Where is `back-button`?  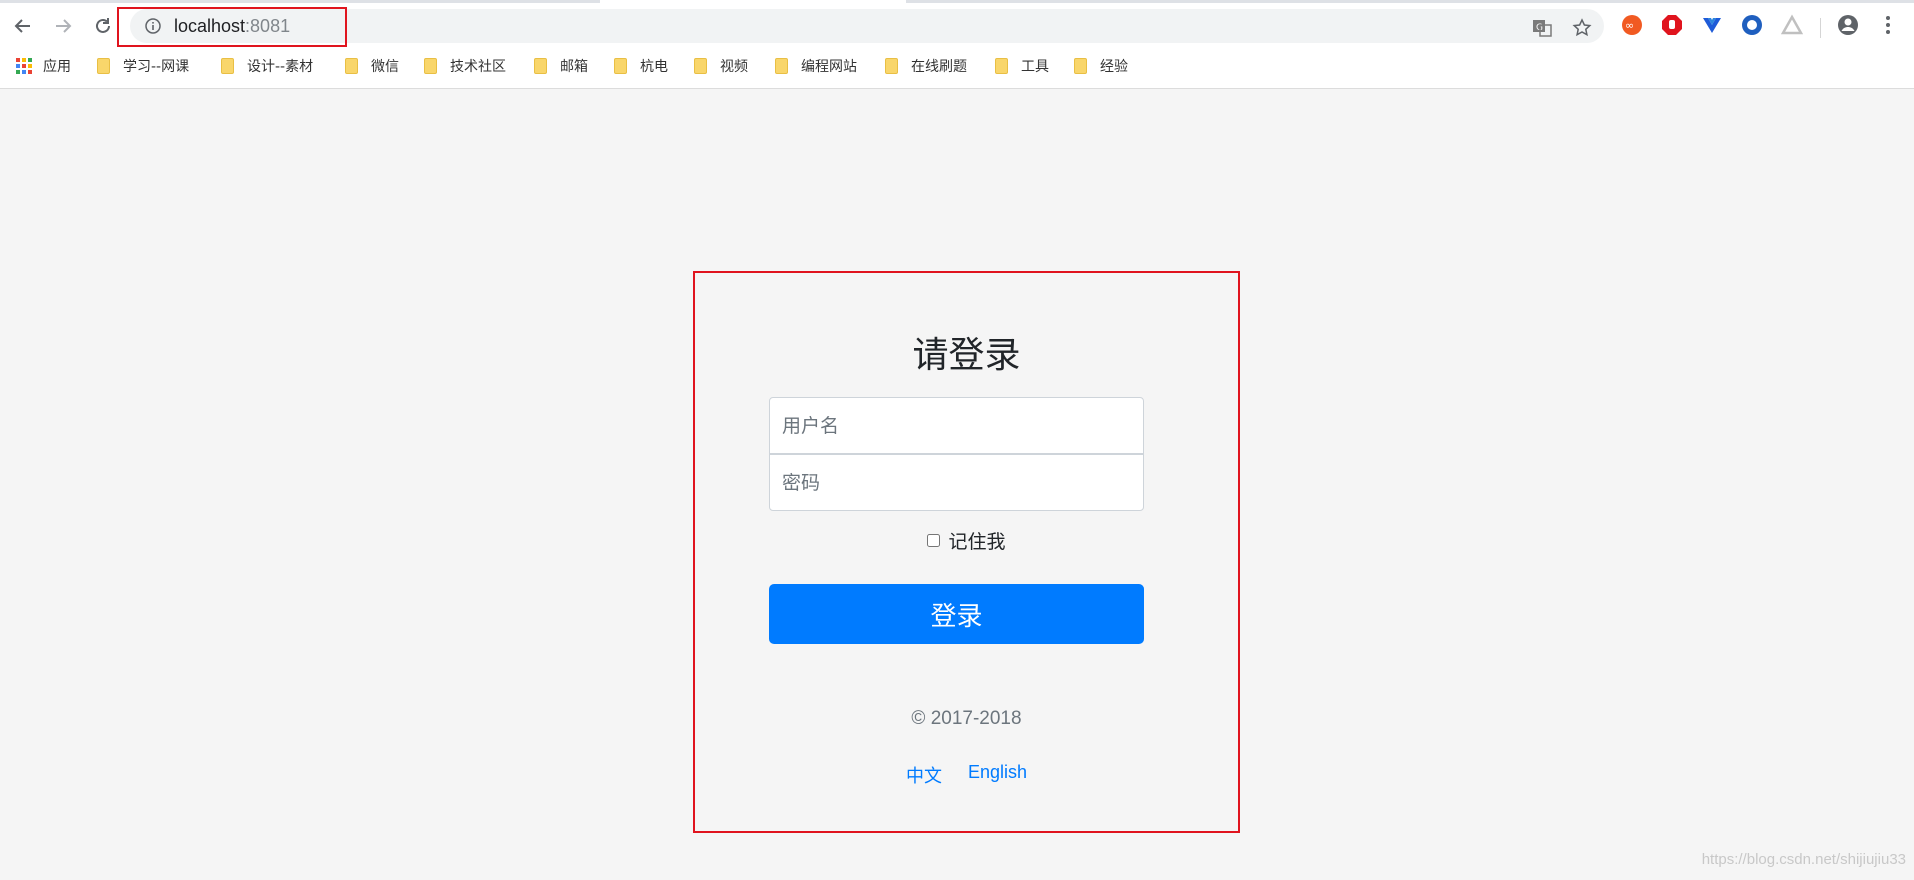
back-button is located at coordinates (23, 26).